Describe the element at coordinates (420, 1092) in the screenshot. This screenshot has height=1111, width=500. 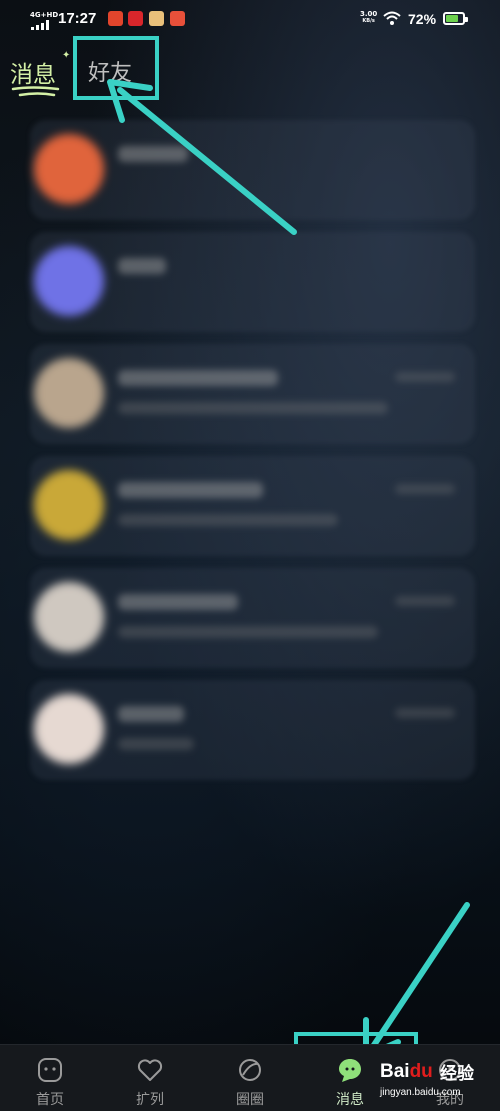
I see `watermark-domain: jingyan.baidu.com` at that location.